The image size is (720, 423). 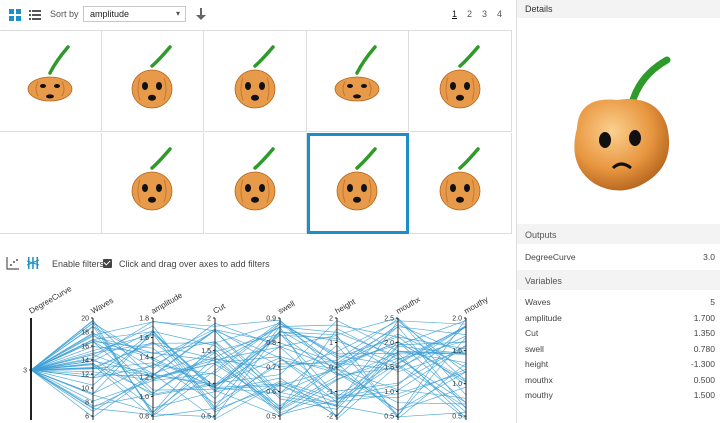 What do you see at coordinates (704, 333) in the screenshot?
I see `variable-value: 1.350` at bounding box center [704, 333].